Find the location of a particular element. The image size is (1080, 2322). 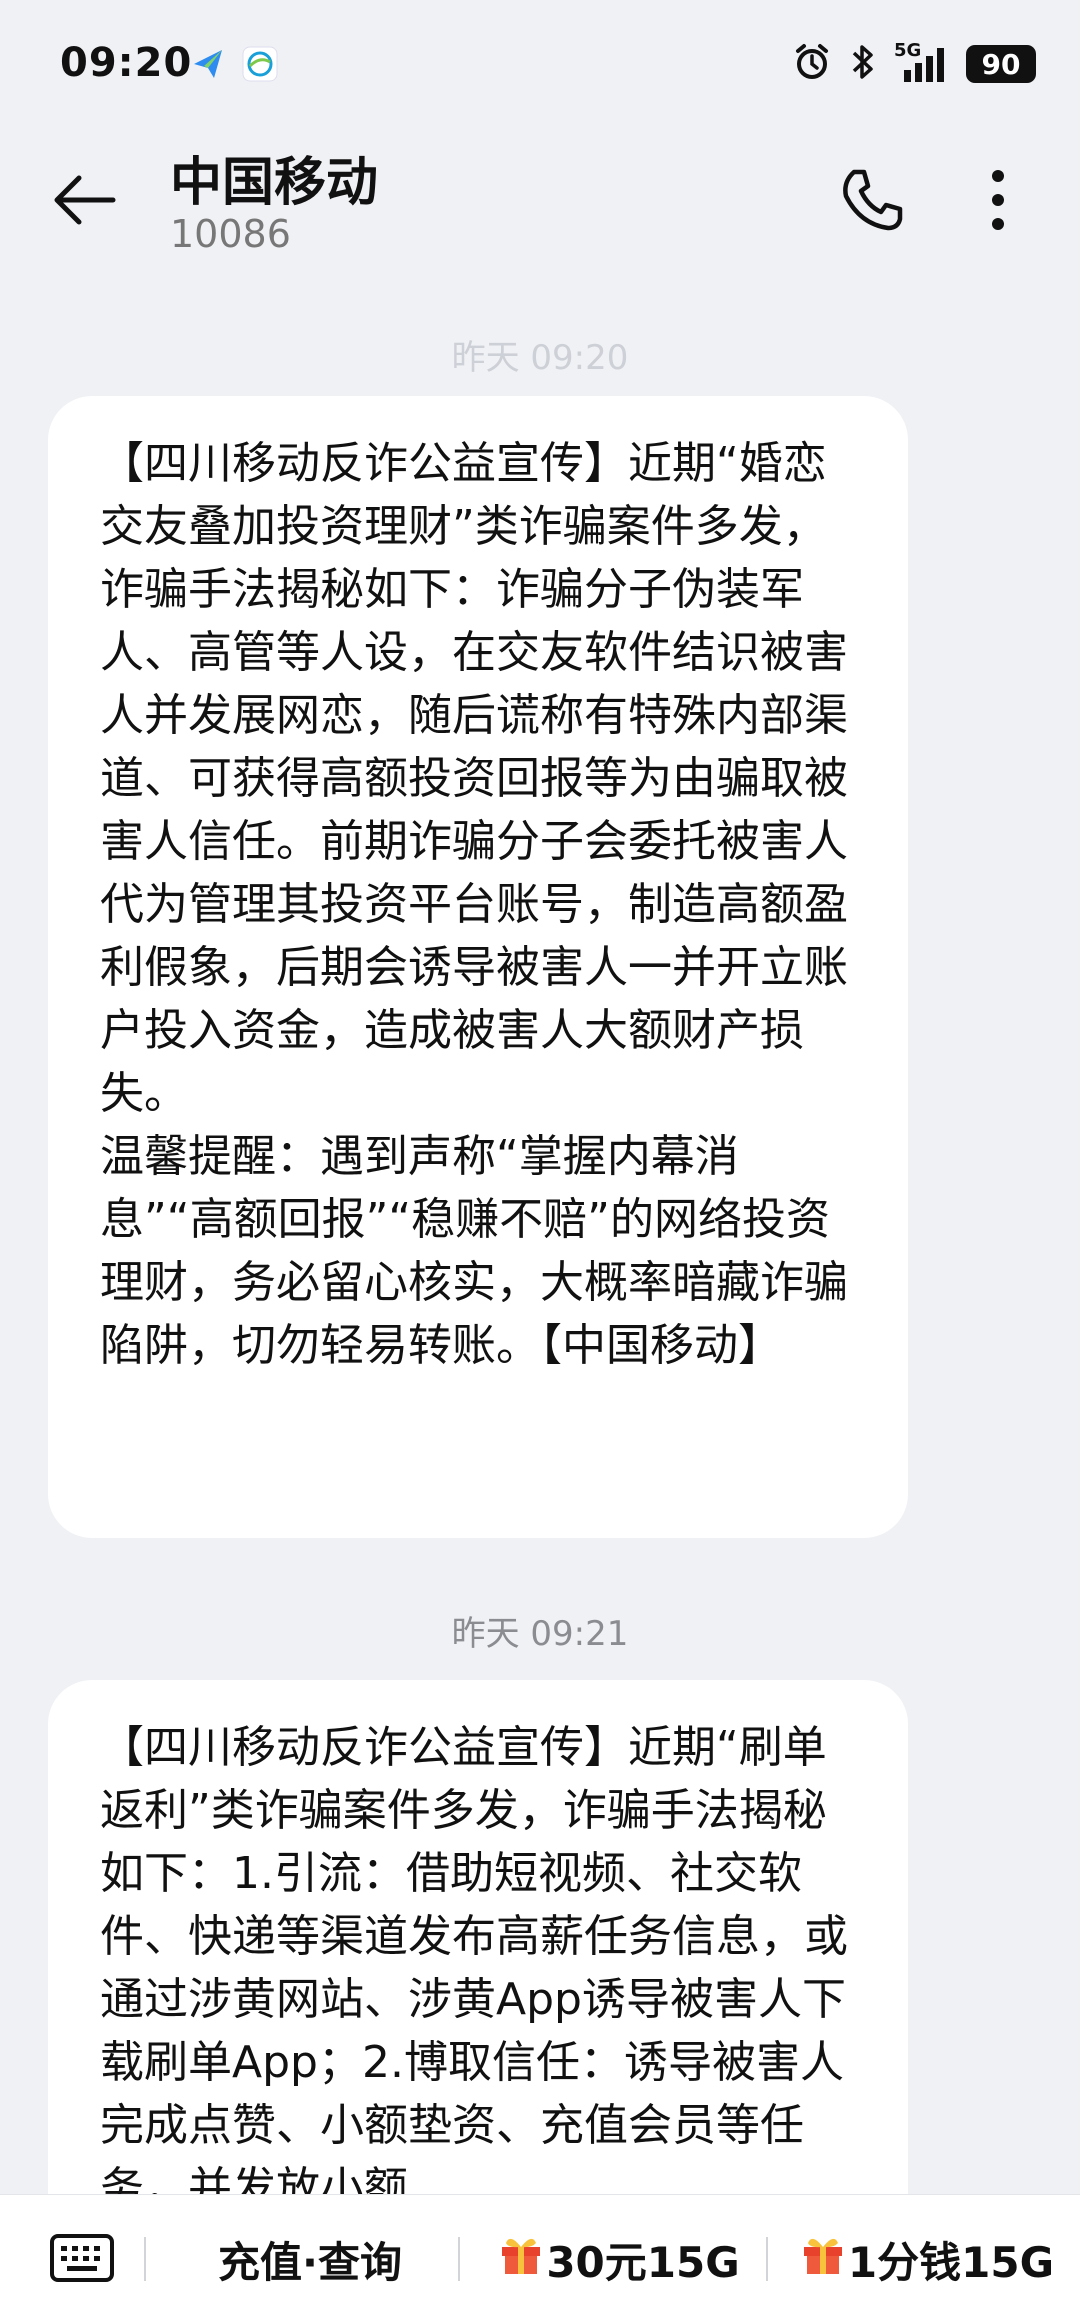

status-time: 09:20 is located at coordinates (126, 63).